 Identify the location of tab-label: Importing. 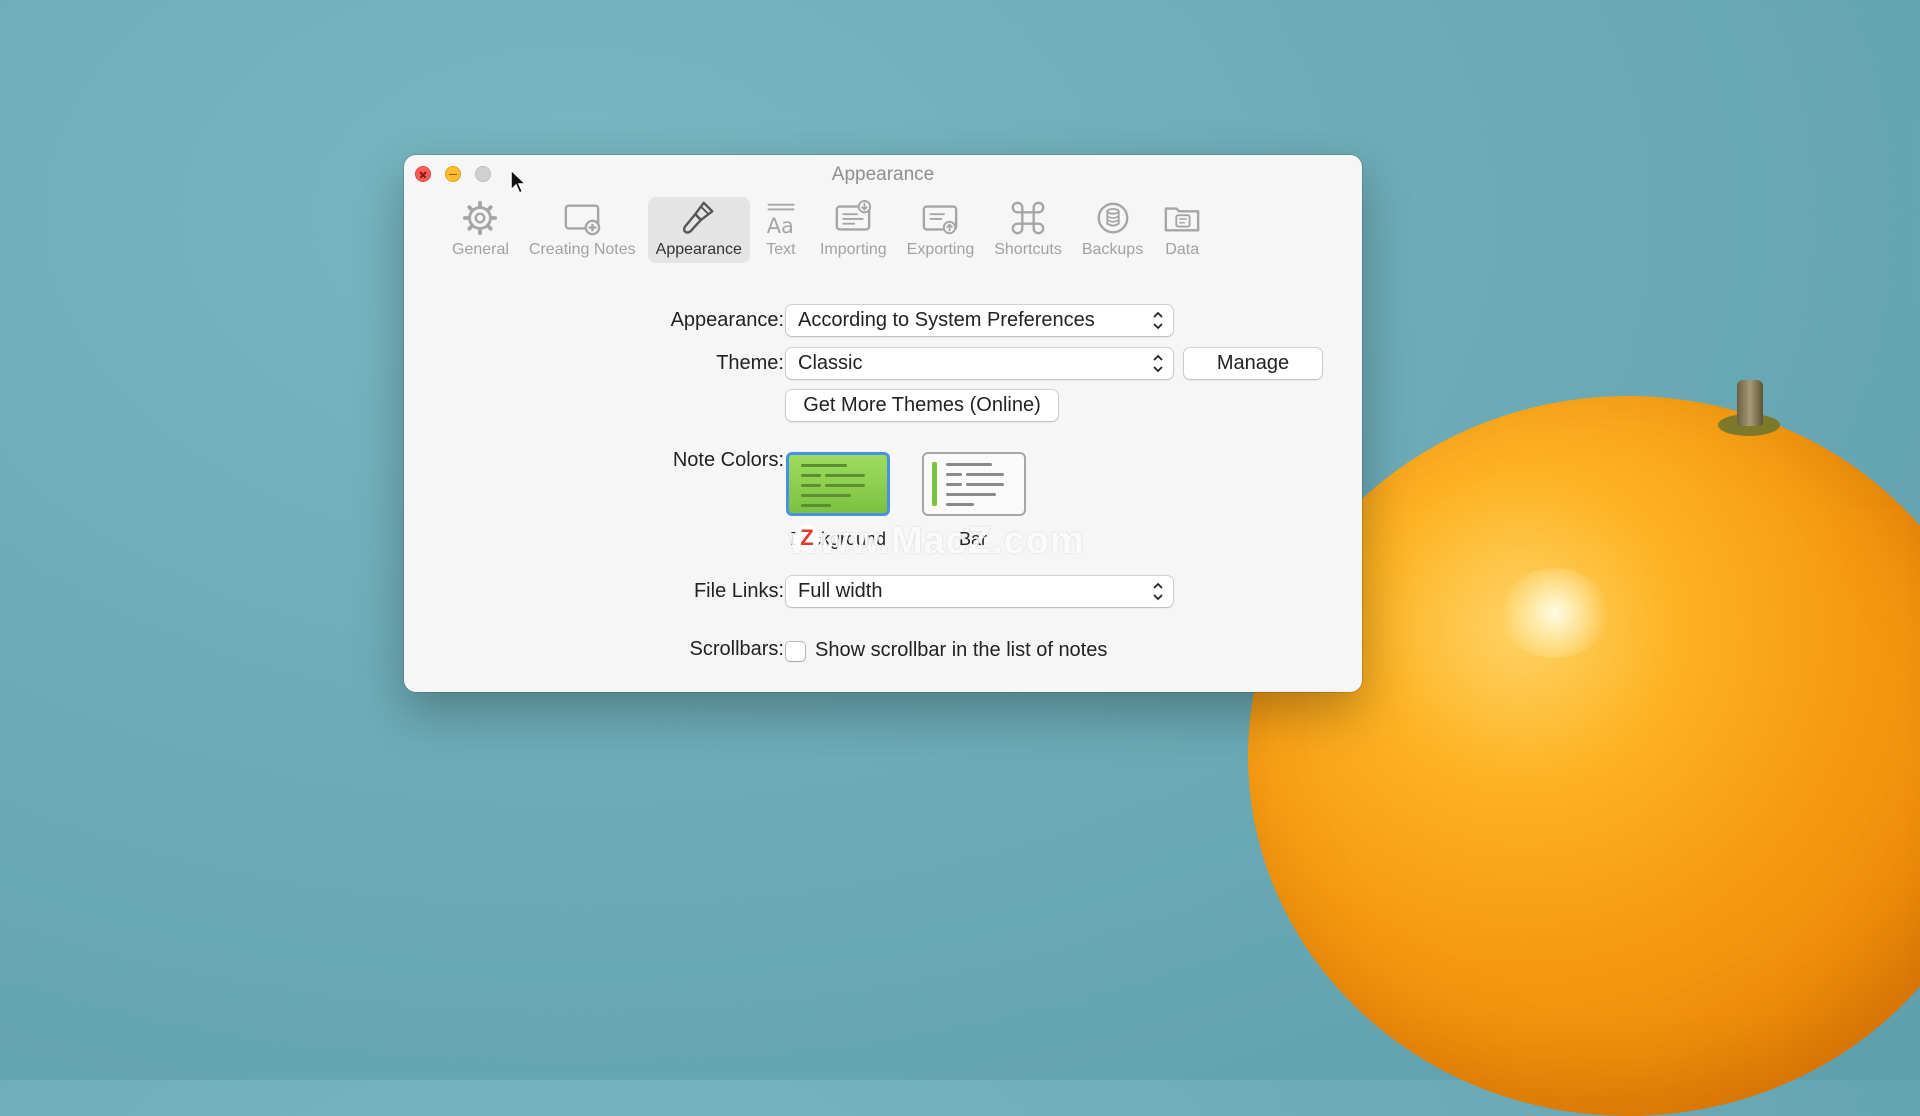
(853, 249).